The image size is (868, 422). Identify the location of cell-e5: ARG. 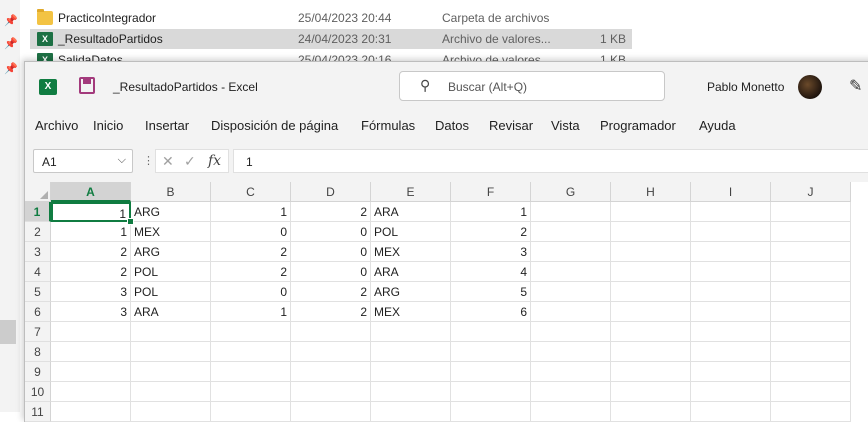
(411, 292).